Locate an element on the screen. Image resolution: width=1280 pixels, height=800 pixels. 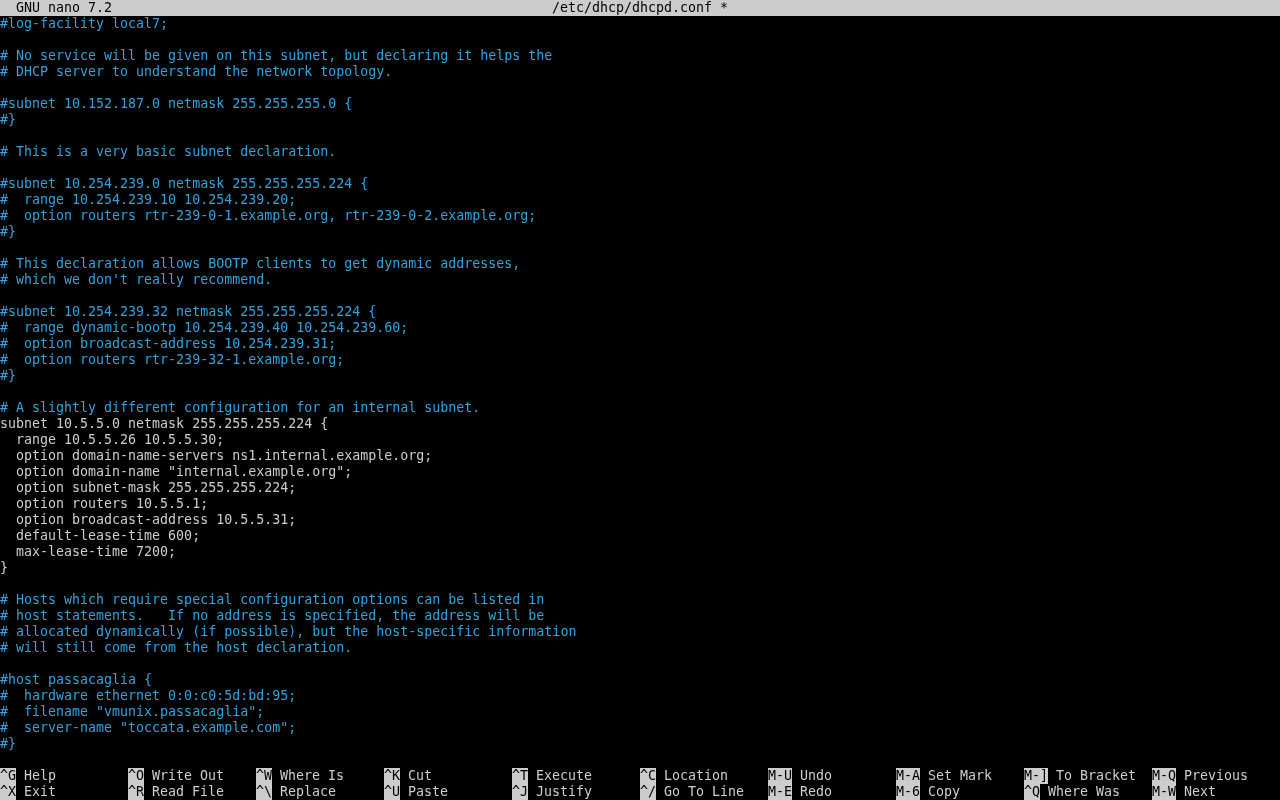
code-line: option domain-name "internal.example.org"; is located at coordinates (184, 471).